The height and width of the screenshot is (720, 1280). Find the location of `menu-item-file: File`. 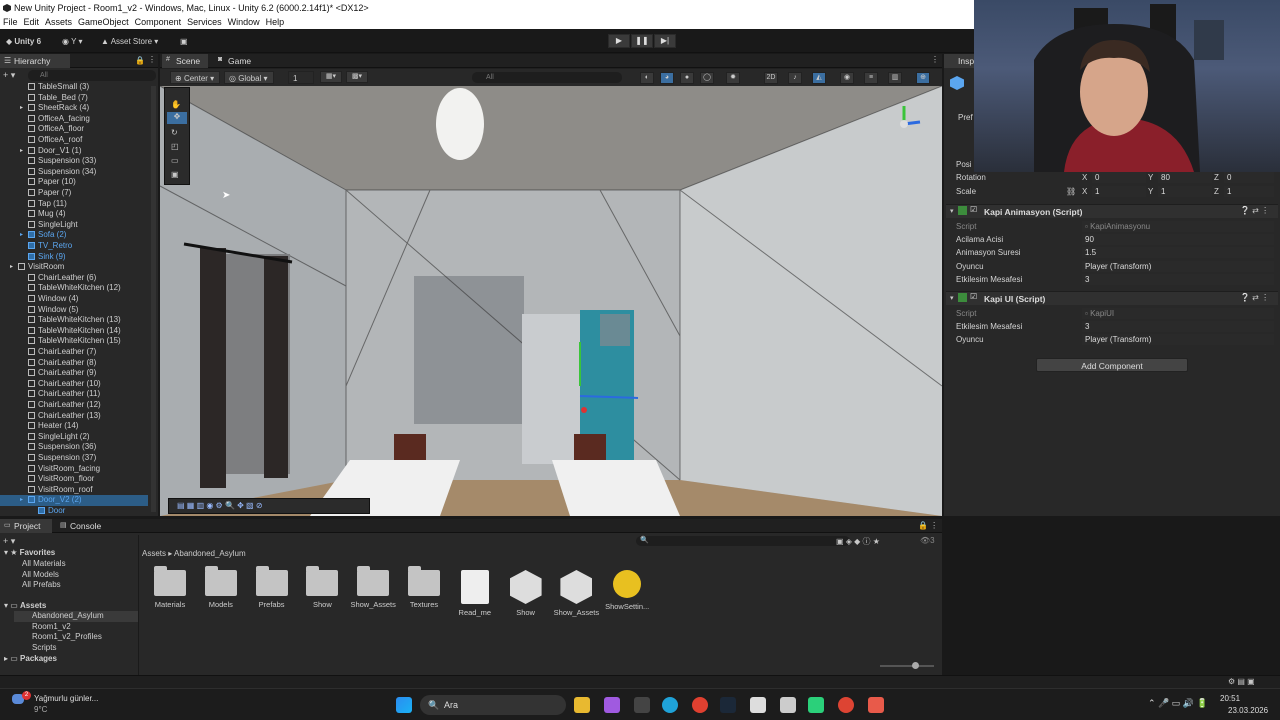

menu-item-file: File is located at coordinates (10, 22).